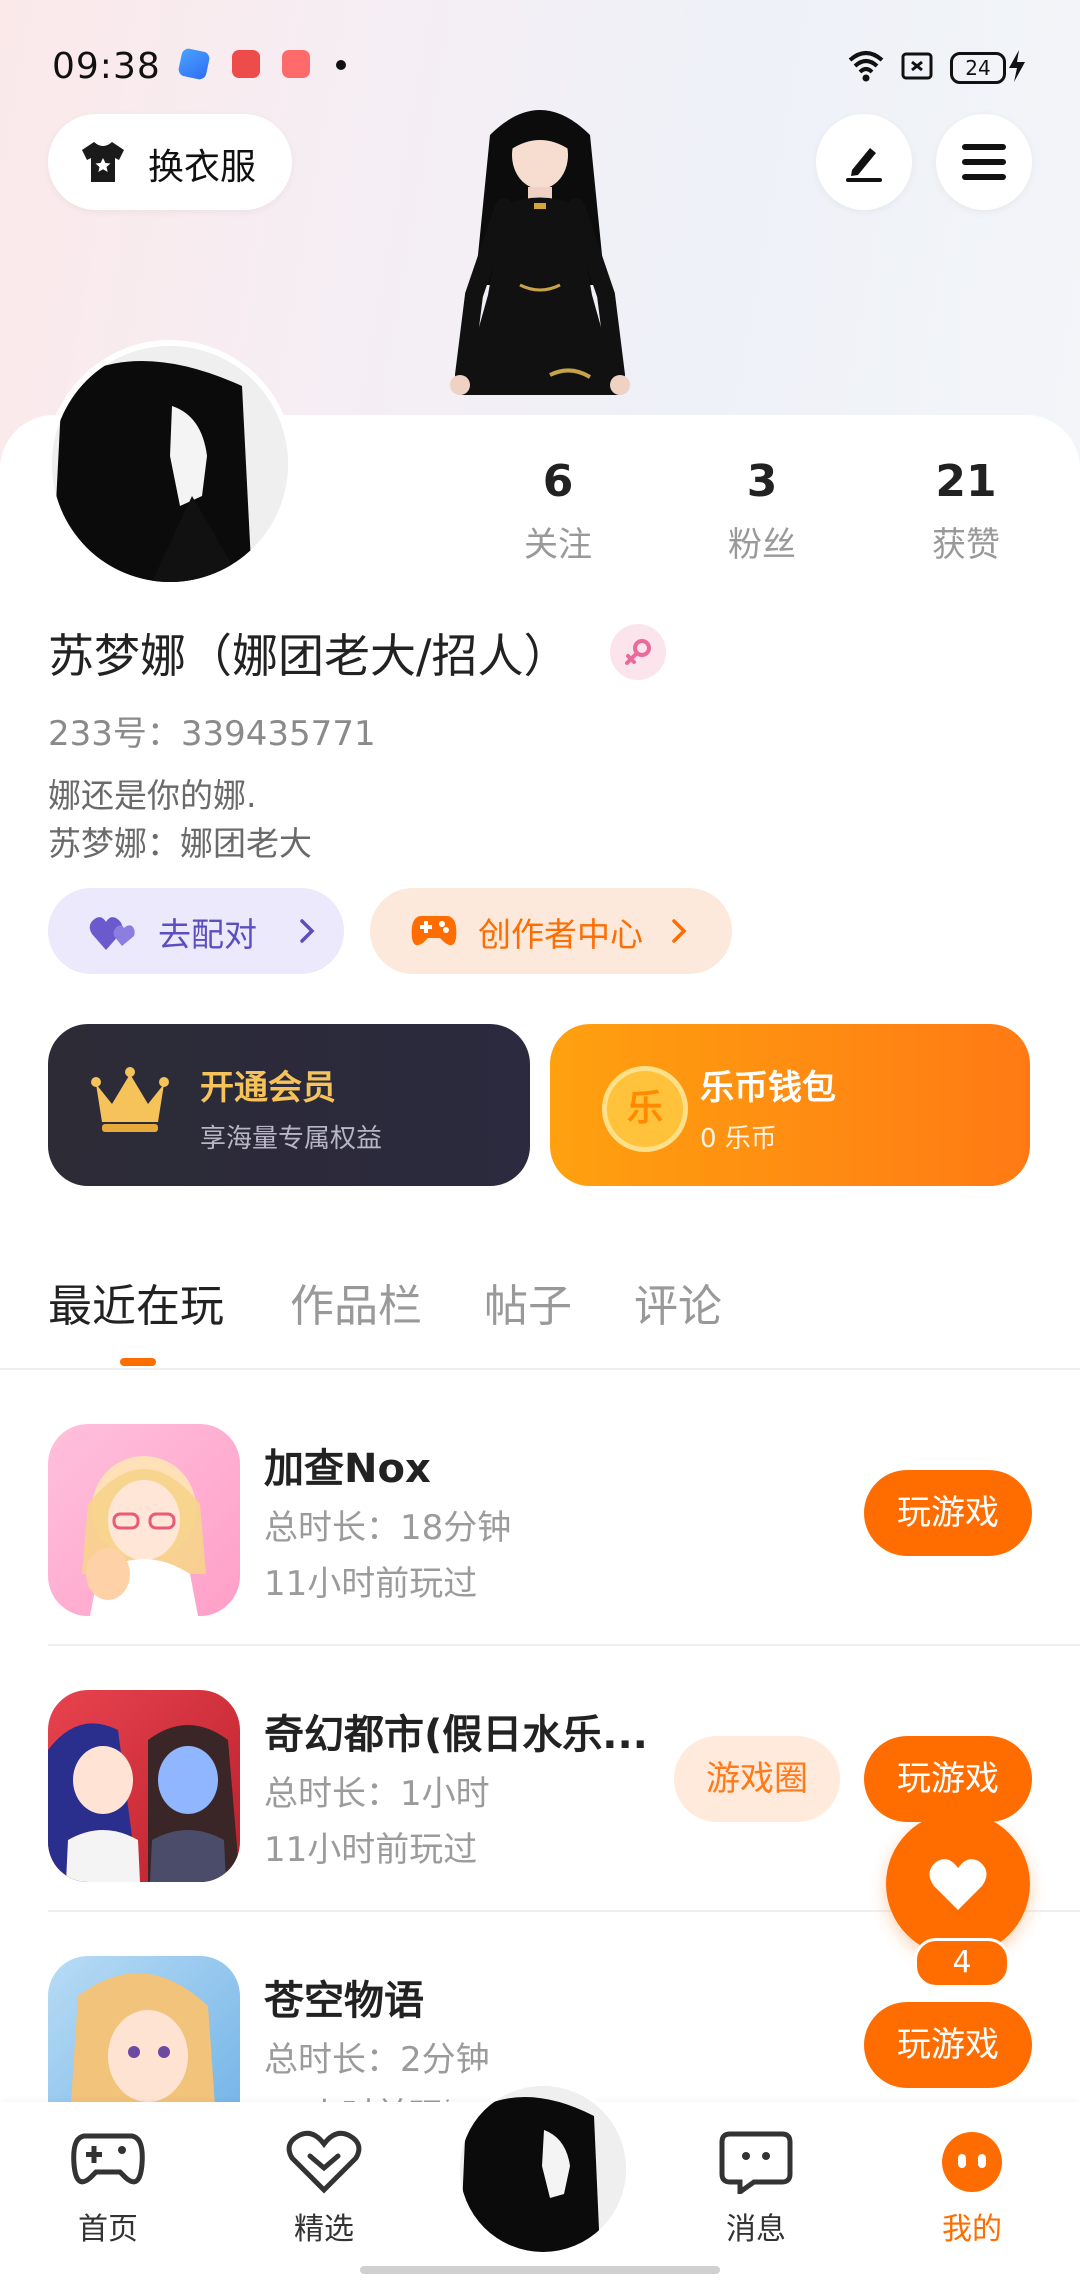  I want to click on notification-music-icon, so click(296, 64).